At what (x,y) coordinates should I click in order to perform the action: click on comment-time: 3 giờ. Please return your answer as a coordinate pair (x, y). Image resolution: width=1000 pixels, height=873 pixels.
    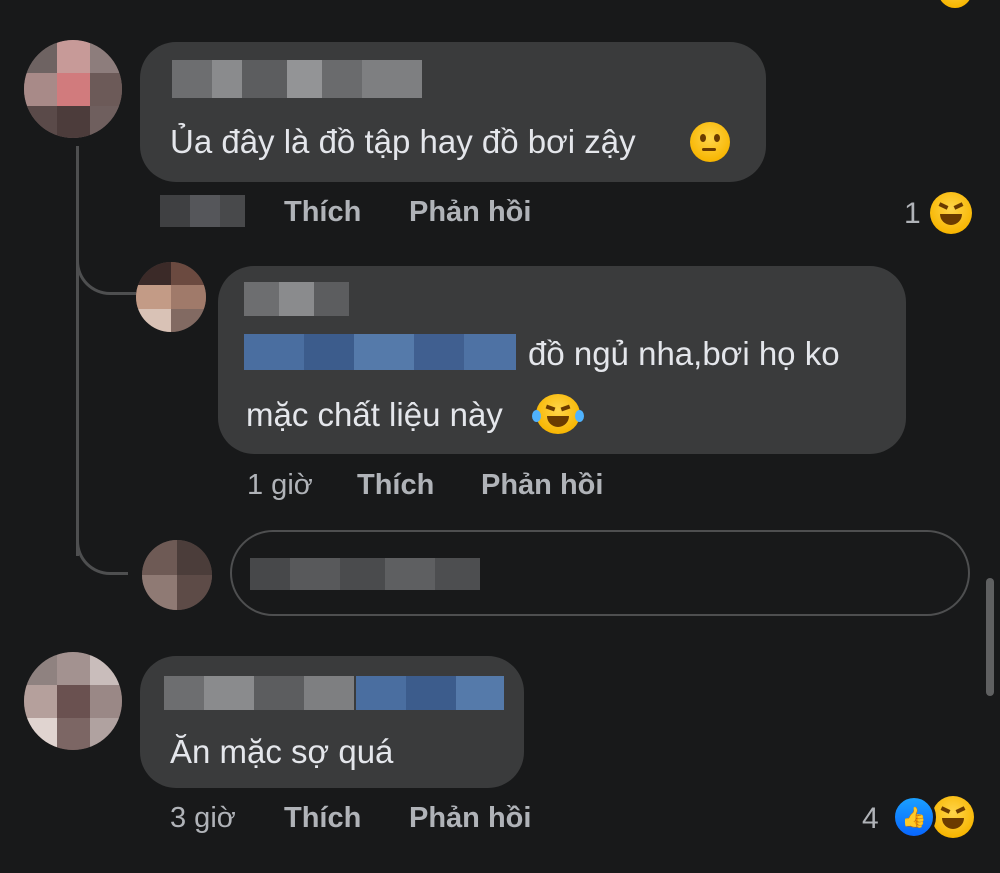
    Looking at the image, I should click on (203, 818).